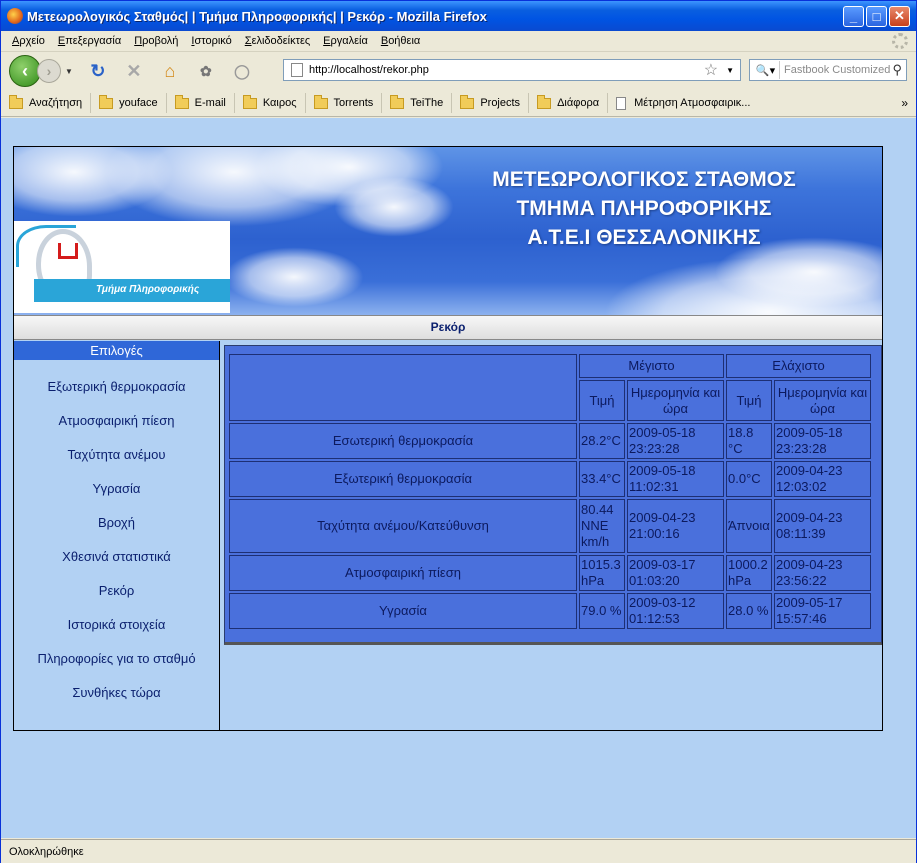 The height and width of the screenshot is (863, 917). What do you see at coordinates (602, 611) in the screenshot?
I see `max-value: 79.0 %` at bounding box center [602, 611].